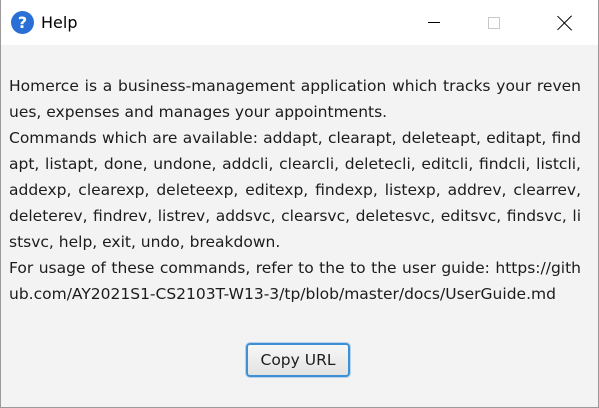  Describe the element at coordinates (22, 22) in the screenshot. I see `help-question-icon: ?` at that location.